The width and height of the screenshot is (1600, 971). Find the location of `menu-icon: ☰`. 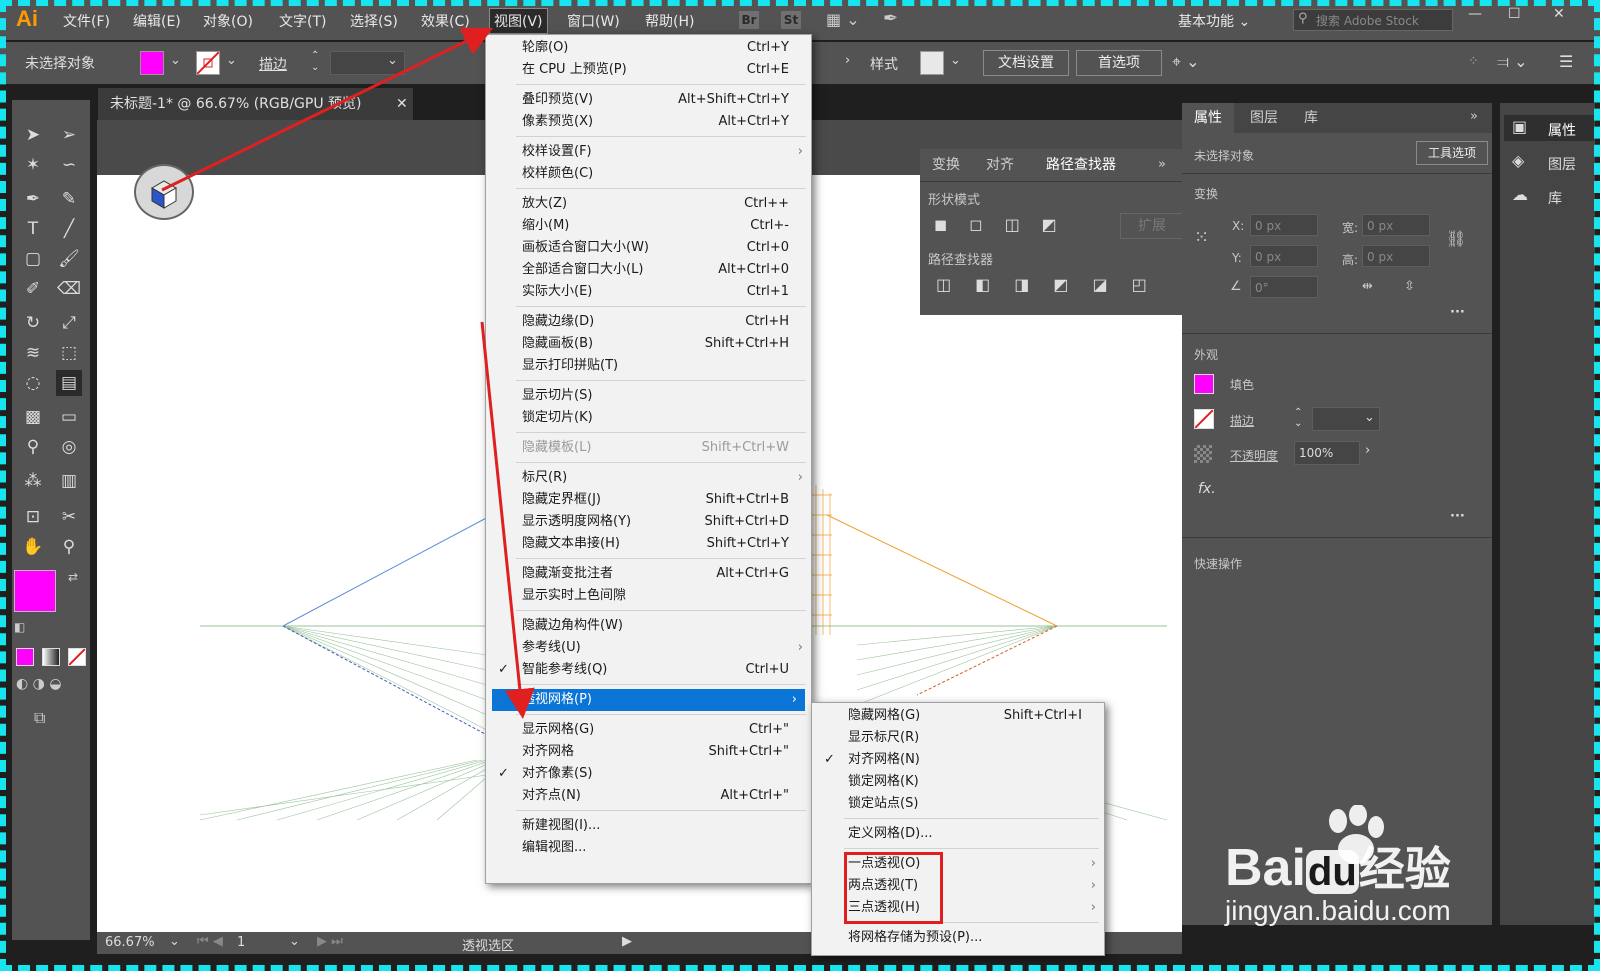

menu-icon: ☰ is located at coordinates (1566, 61).